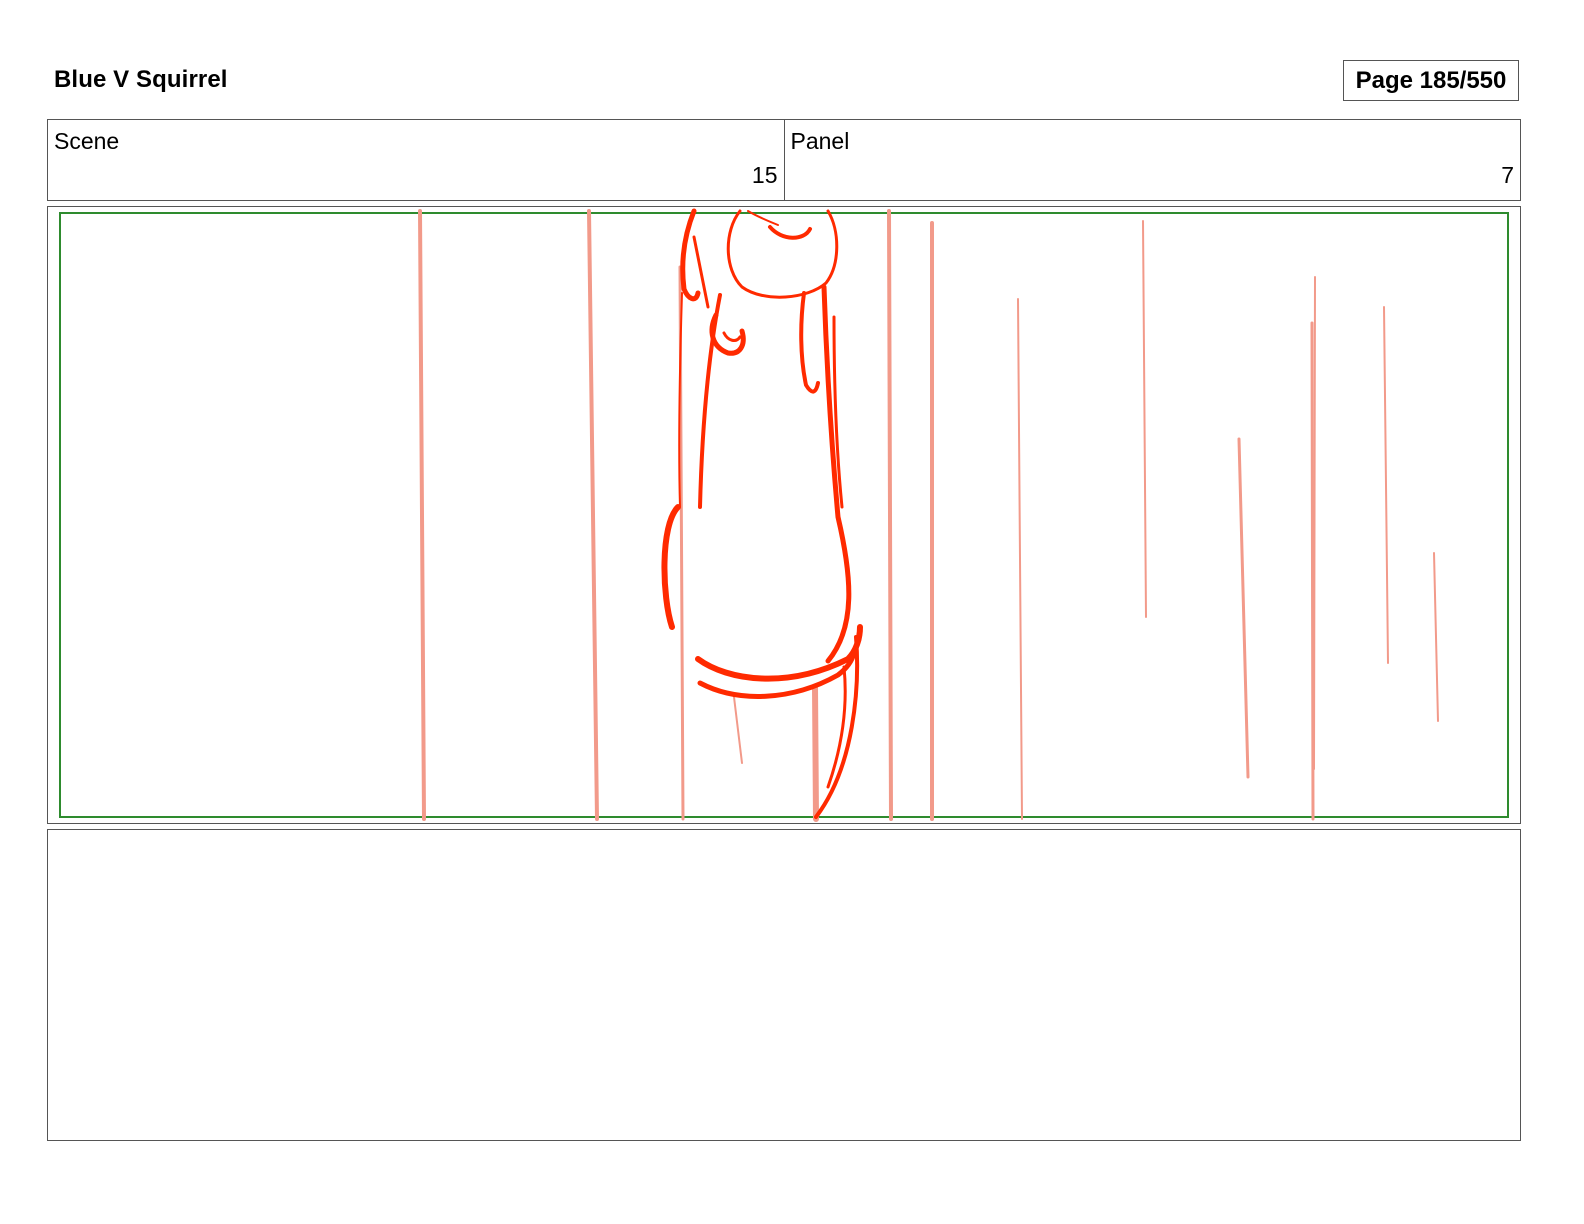 The width and height of the screenshot is (1584, 1224). I want to click on panel-label: Panel, so click(820, 141).